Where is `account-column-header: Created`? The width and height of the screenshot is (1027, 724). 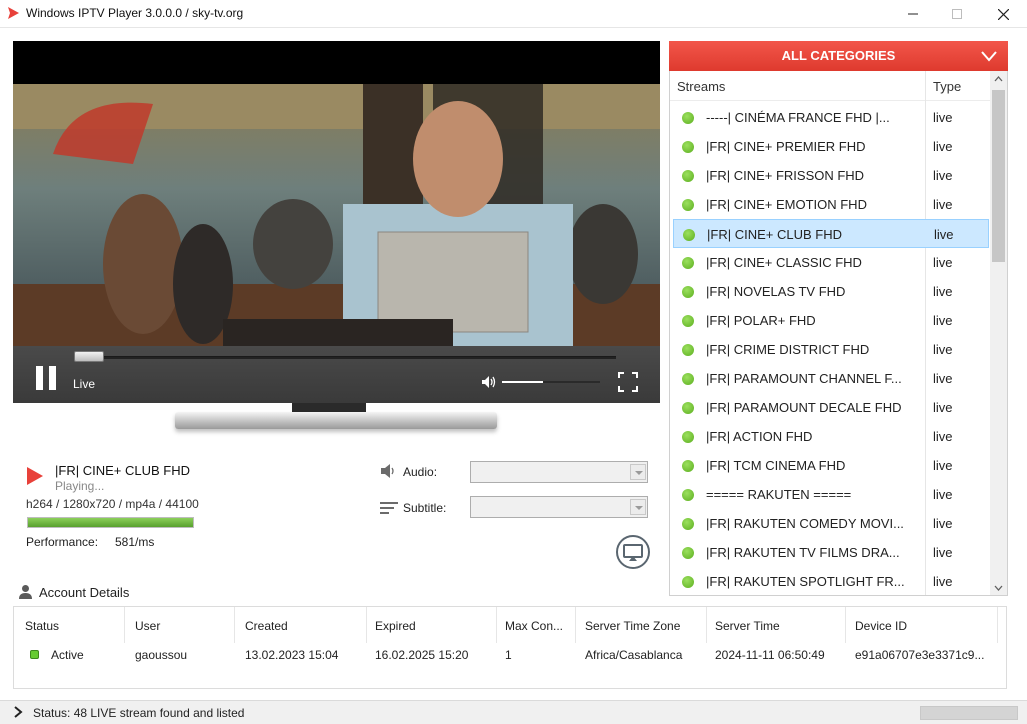 account-column-header: Created is located at coordinates (266, 626).